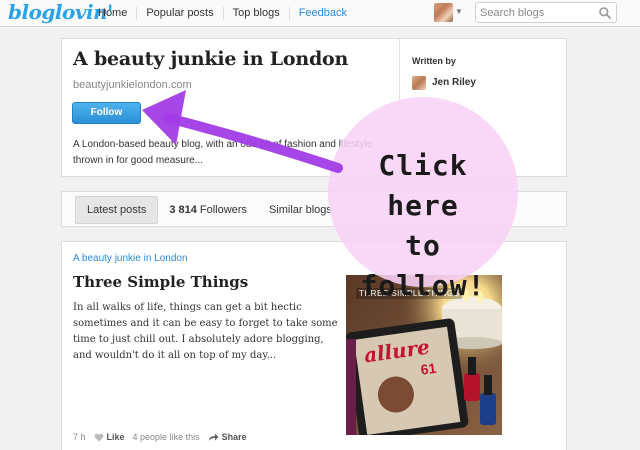 The height and width of the screenshot is (450, 640). I want to click on annotation-line-1: Click here, so click(423, 185).